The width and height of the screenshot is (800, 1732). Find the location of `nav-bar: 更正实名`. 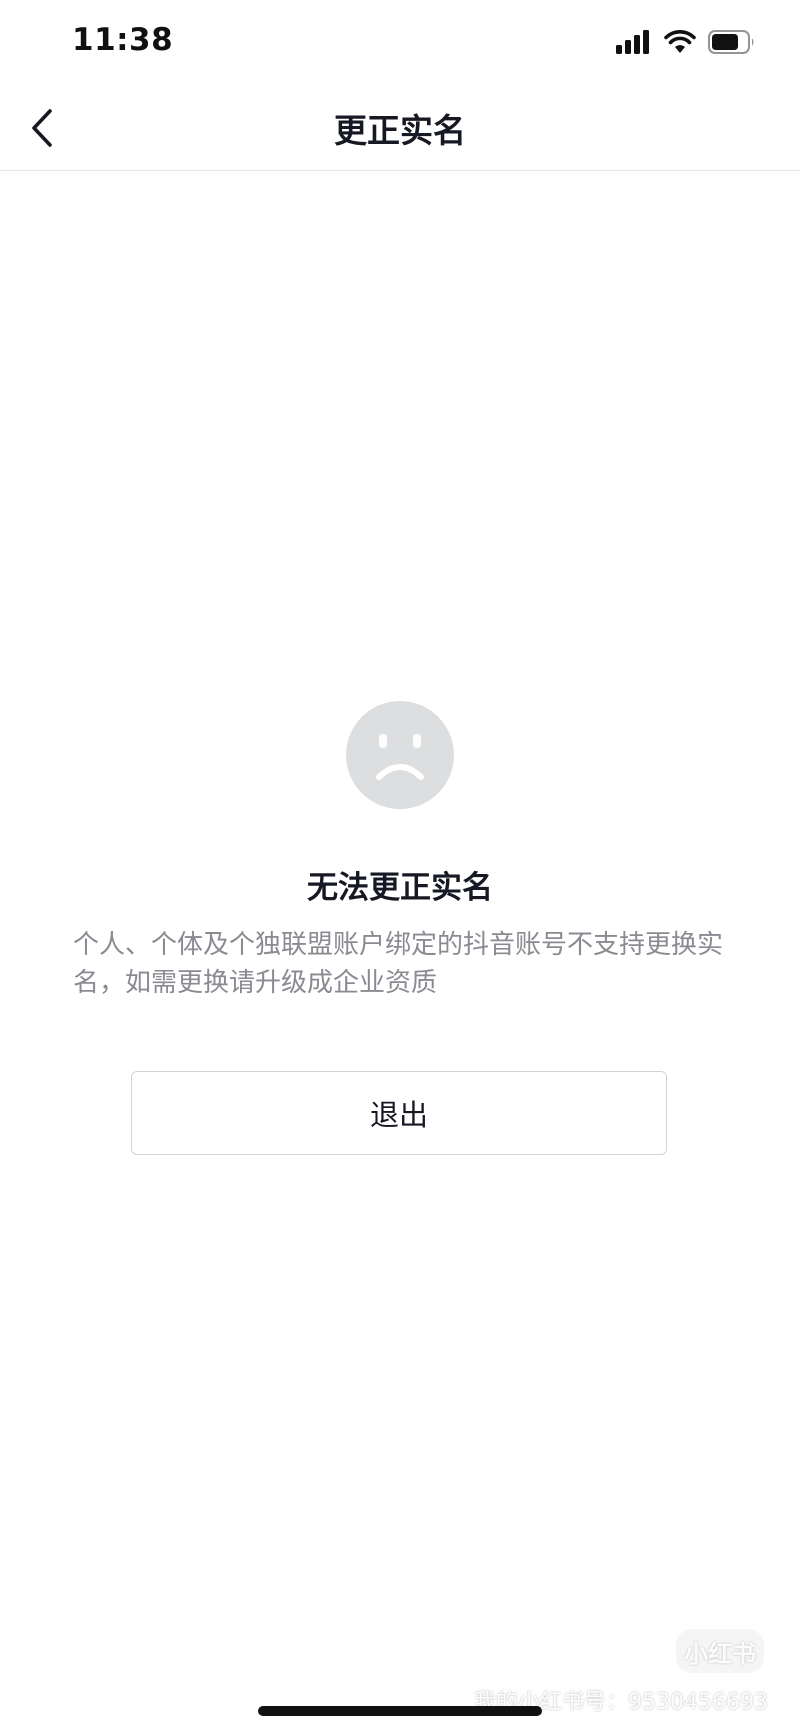

nav-bar: 更正实名 is located at coordinates (400, 130).